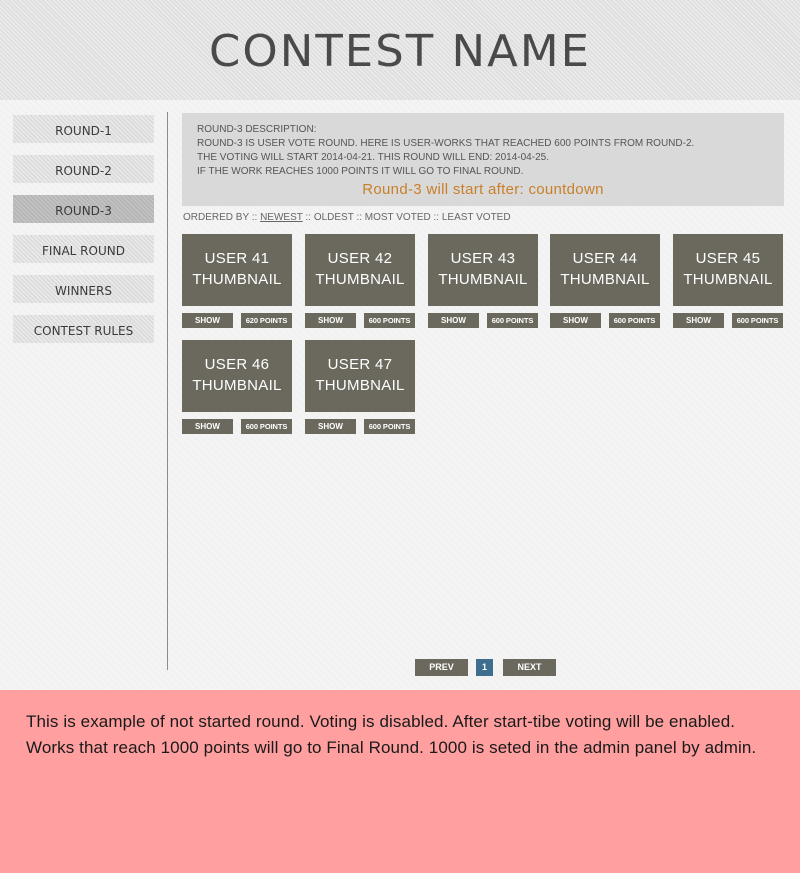  I want to click on nav-item-round-3: ROUND-3, so click(83, 209).